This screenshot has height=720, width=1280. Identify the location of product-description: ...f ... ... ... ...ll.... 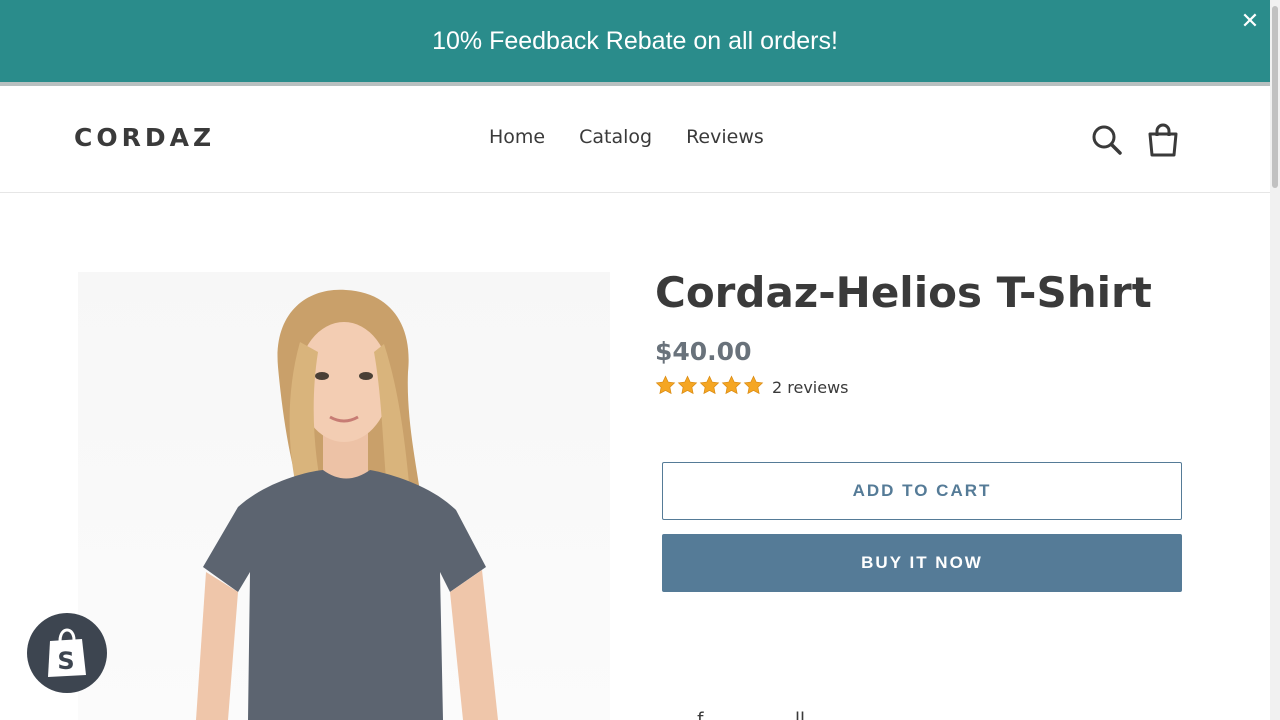
(751, 714).